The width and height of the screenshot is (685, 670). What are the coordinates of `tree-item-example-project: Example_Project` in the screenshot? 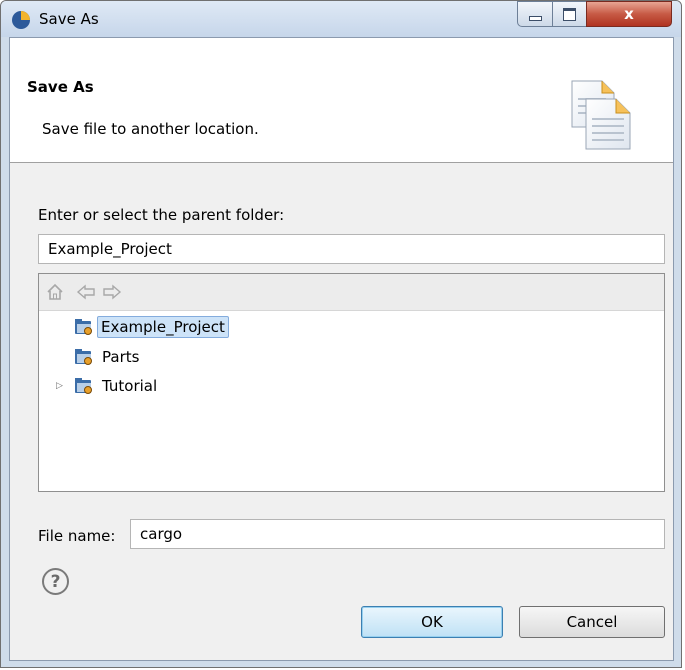 It's located at (152, 327).